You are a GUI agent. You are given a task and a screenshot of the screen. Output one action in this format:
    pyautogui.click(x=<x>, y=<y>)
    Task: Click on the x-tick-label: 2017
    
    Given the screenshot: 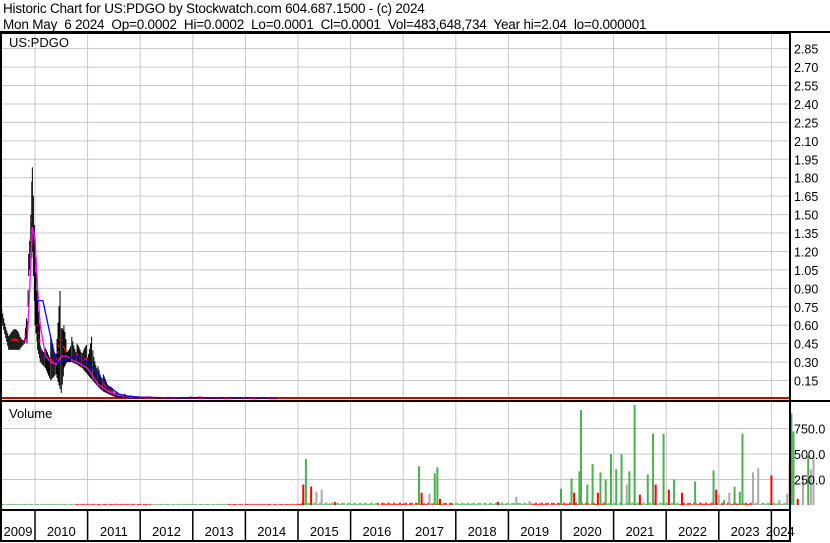 What is the action you would take?
    pyautogui.click(x=429, y=531)
    